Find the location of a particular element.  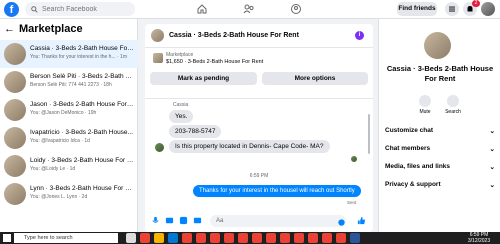

sender-name: Cassia is located at coordinates (181, 105).